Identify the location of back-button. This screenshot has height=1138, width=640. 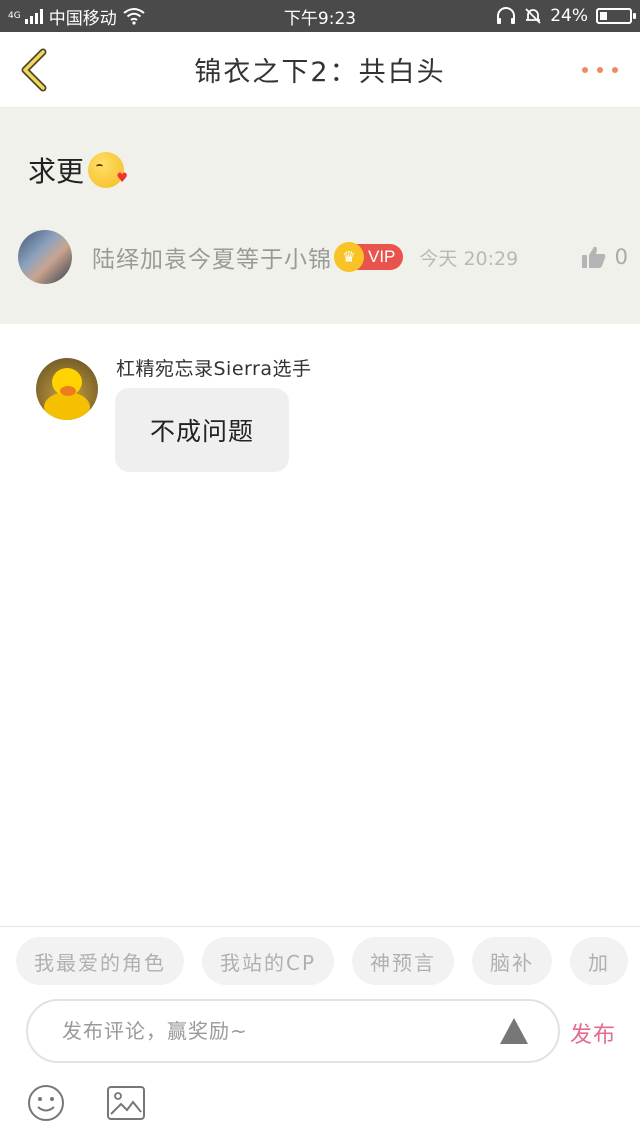
(34, 70).